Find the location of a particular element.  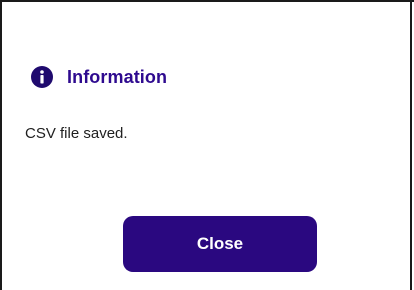

dialog-right-border is located at coordinates (411, 145).